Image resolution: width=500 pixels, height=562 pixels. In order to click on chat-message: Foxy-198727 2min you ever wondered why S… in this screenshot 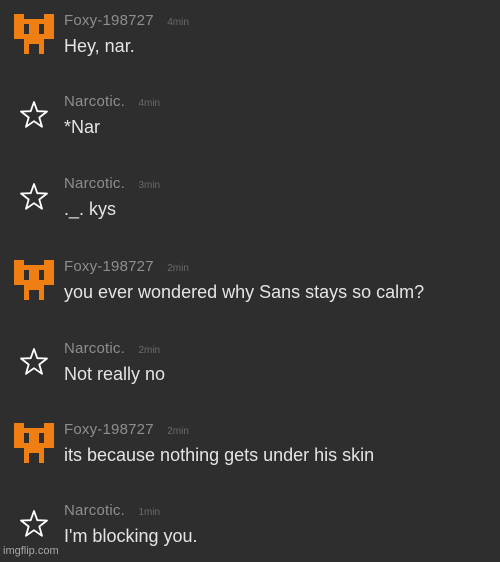, I will do `click(250, 288)`.